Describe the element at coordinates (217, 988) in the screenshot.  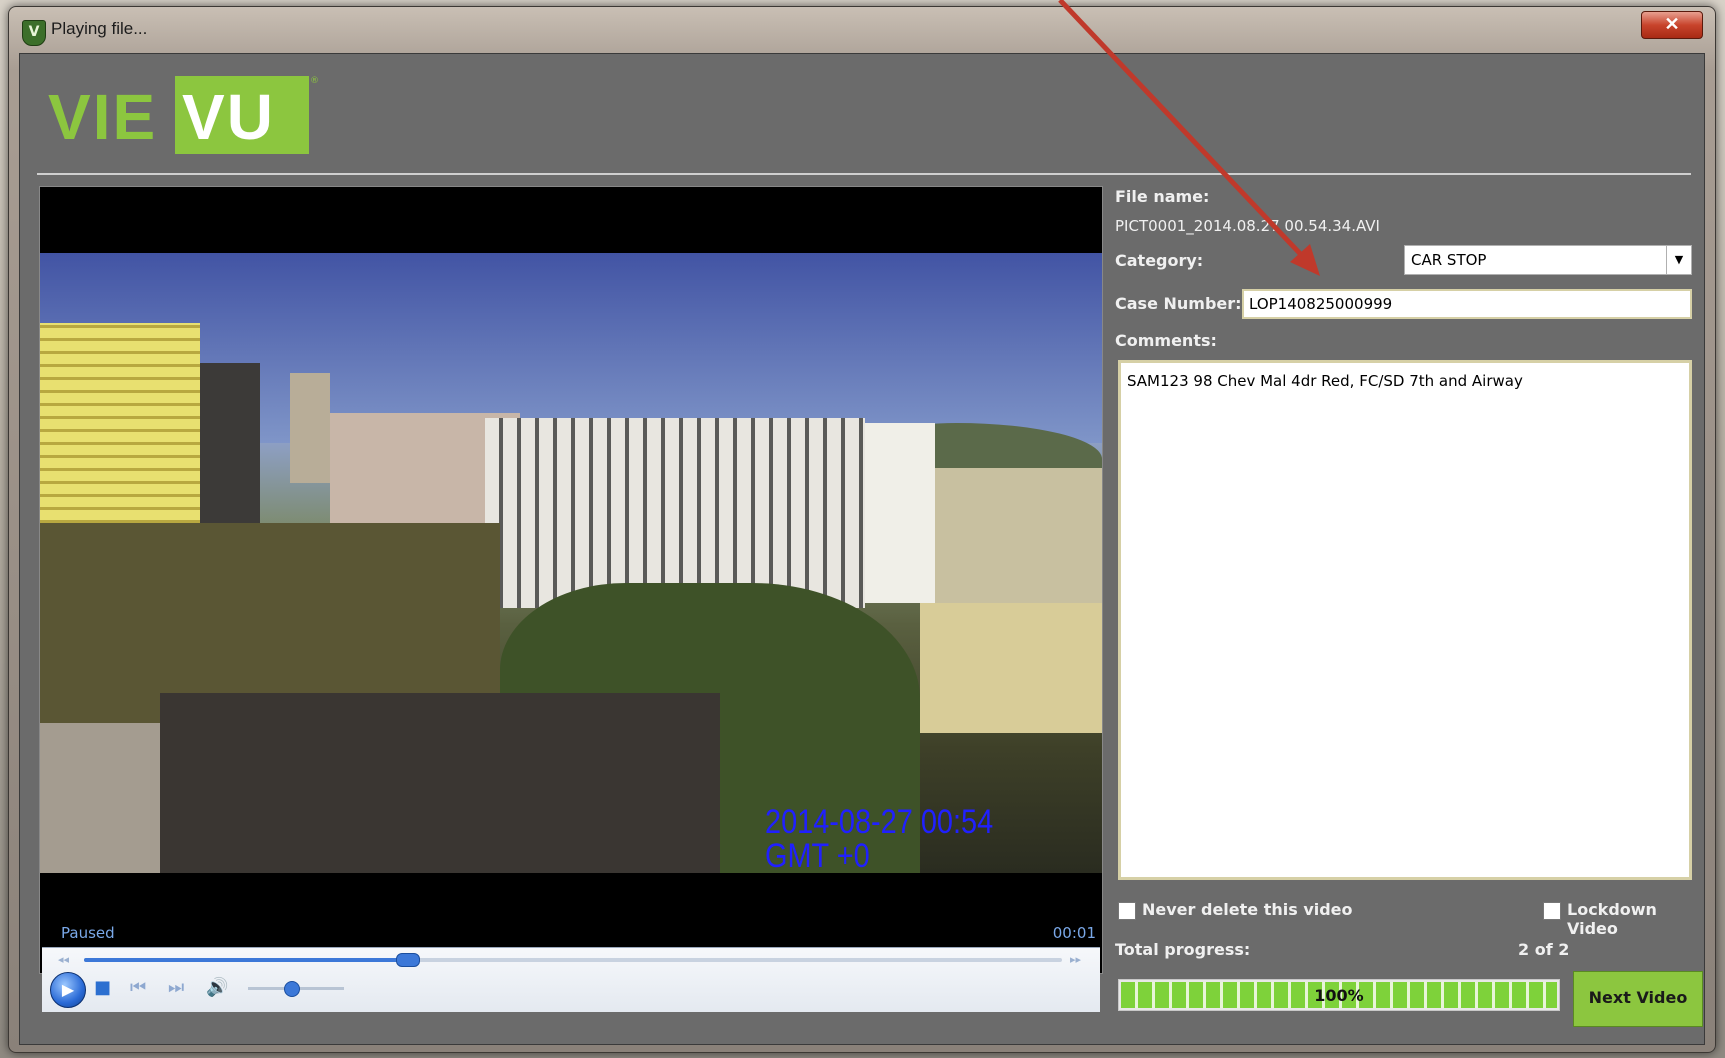
I see `volume-icon: 🔊` at that location.